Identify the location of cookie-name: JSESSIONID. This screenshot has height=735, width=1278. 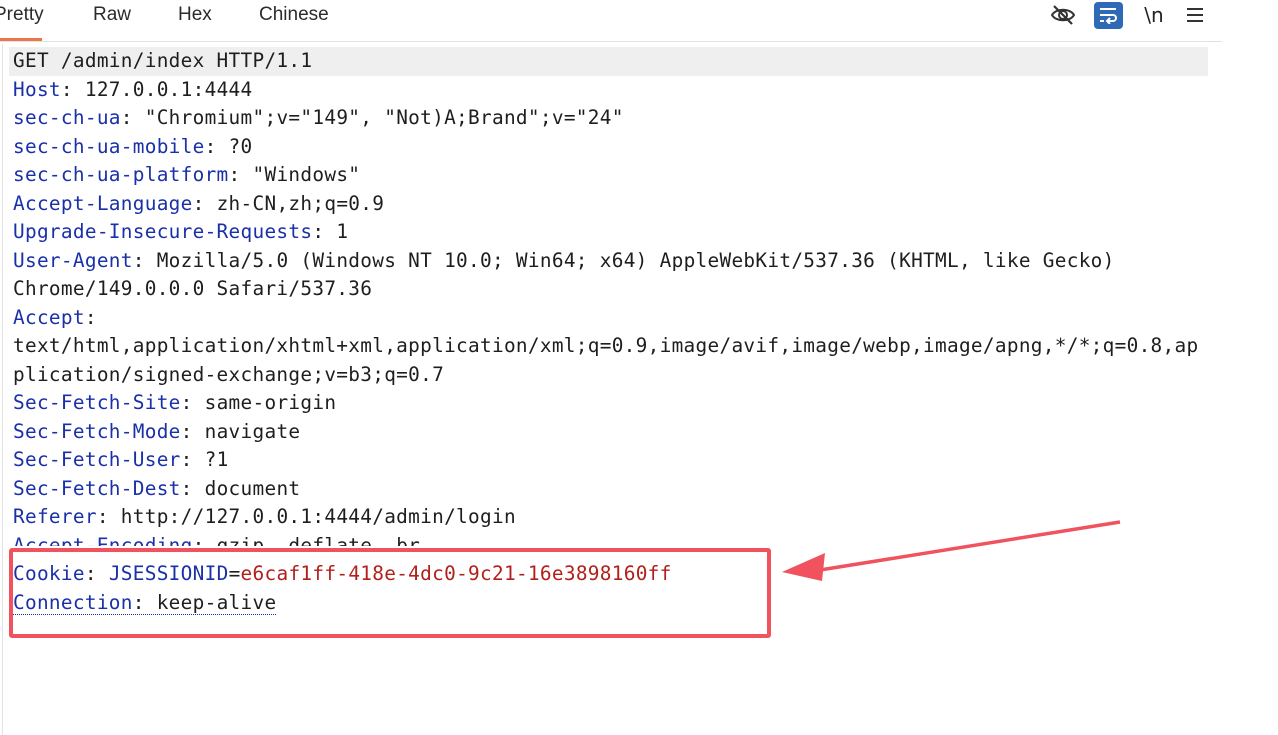
(168, 573).